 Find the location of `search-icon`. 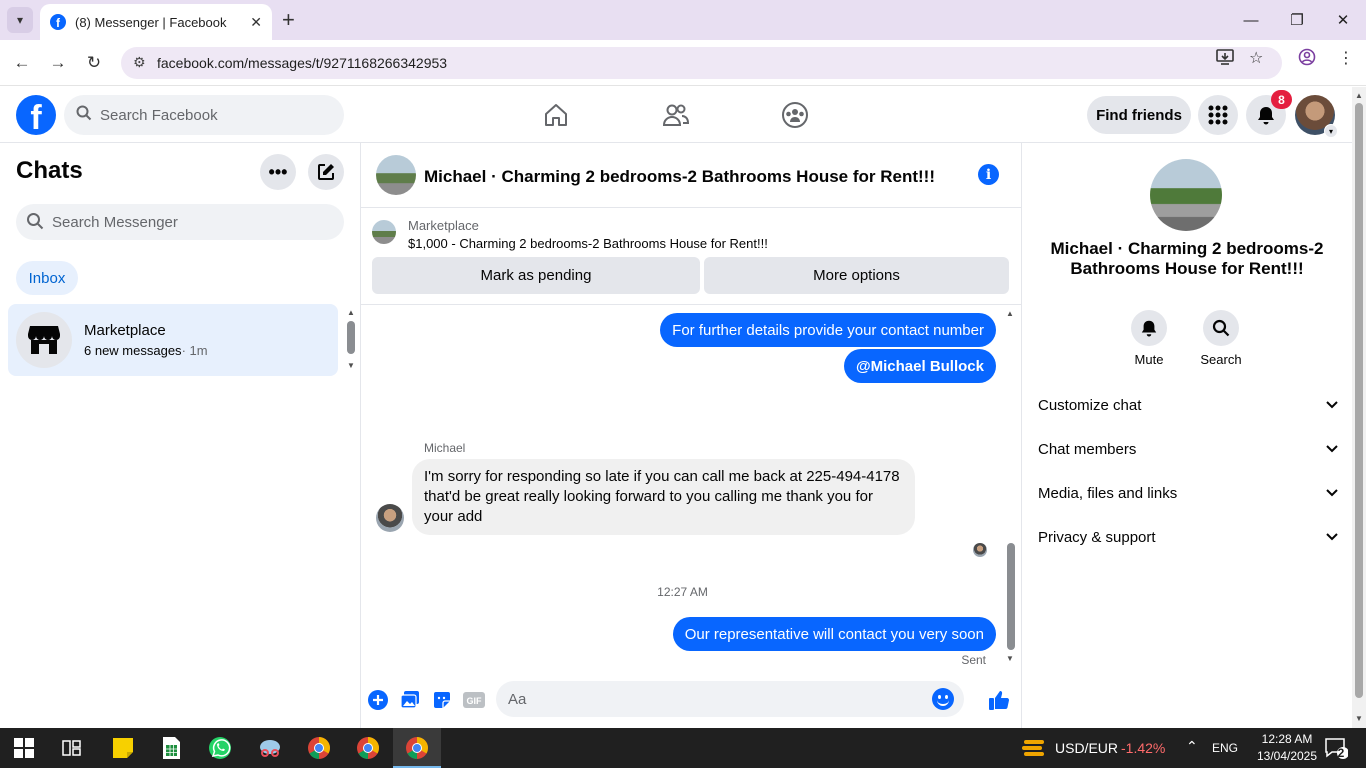

search-icon is located at coordinates (35, 221).